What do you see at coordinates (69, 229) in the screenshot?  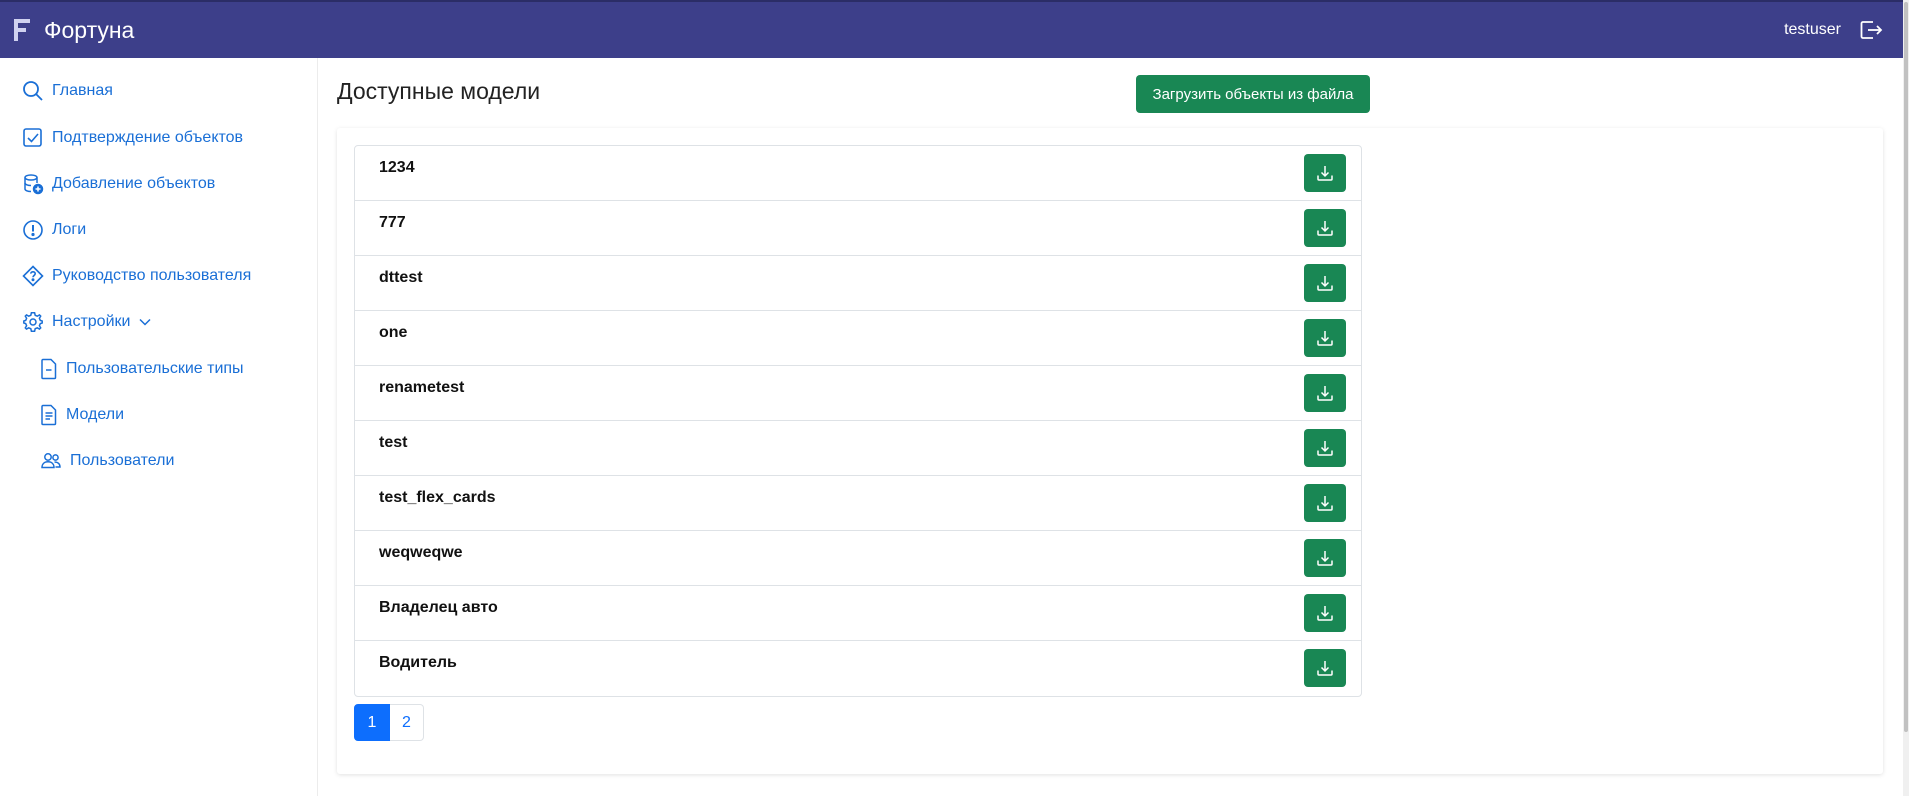 I see `sidebar-item-label: Логи` at bounding box center [69, 229].